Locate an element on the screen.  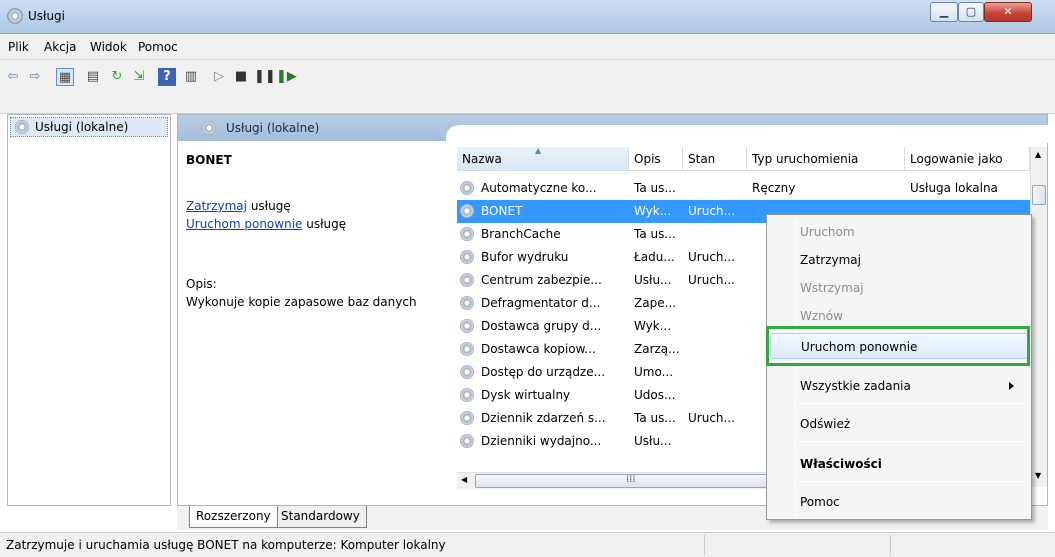
maximize-button: ▢ is located at coordinates (971, 12).